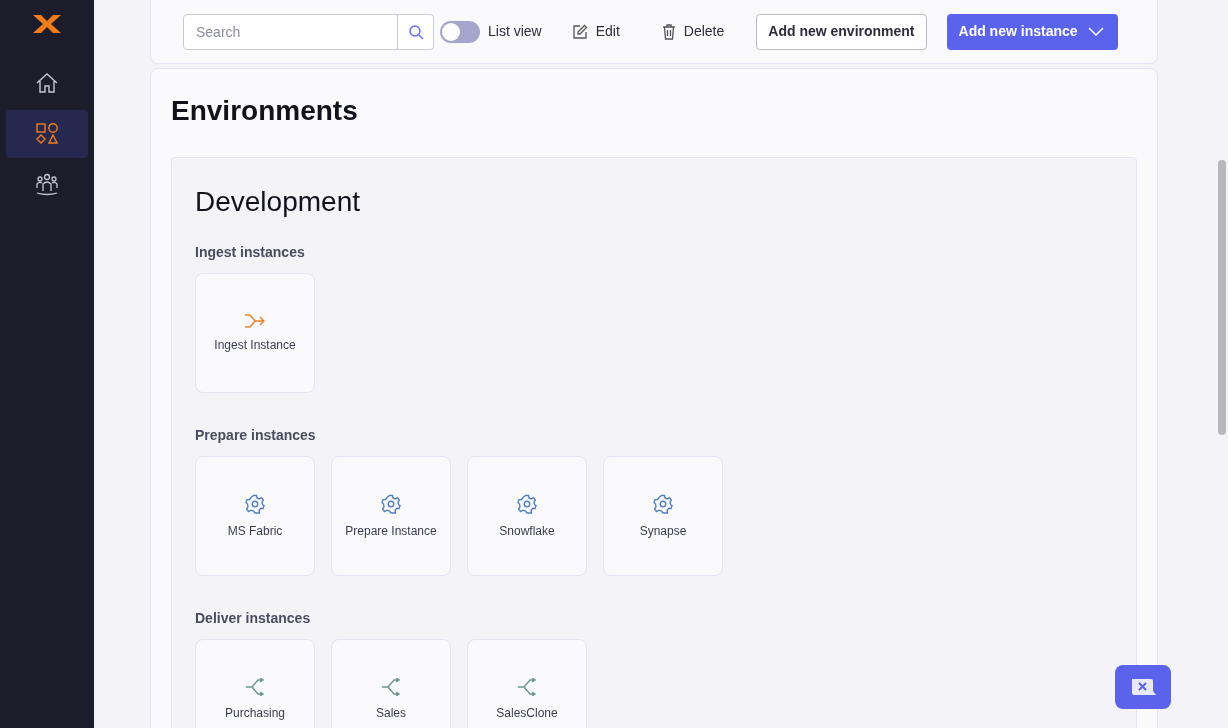  I want to click on search-button, so click(416, 31).